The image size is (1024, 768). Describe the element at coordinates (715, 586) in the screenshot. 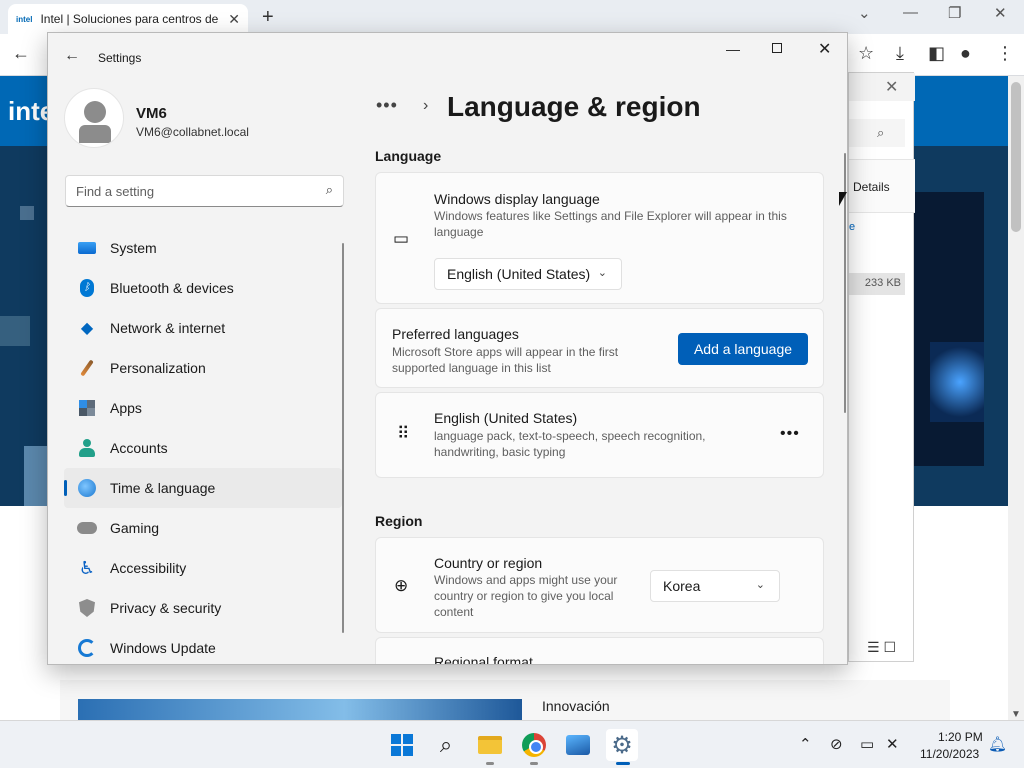

I see `country-region-dropdown: Korea ⌄` at that location.